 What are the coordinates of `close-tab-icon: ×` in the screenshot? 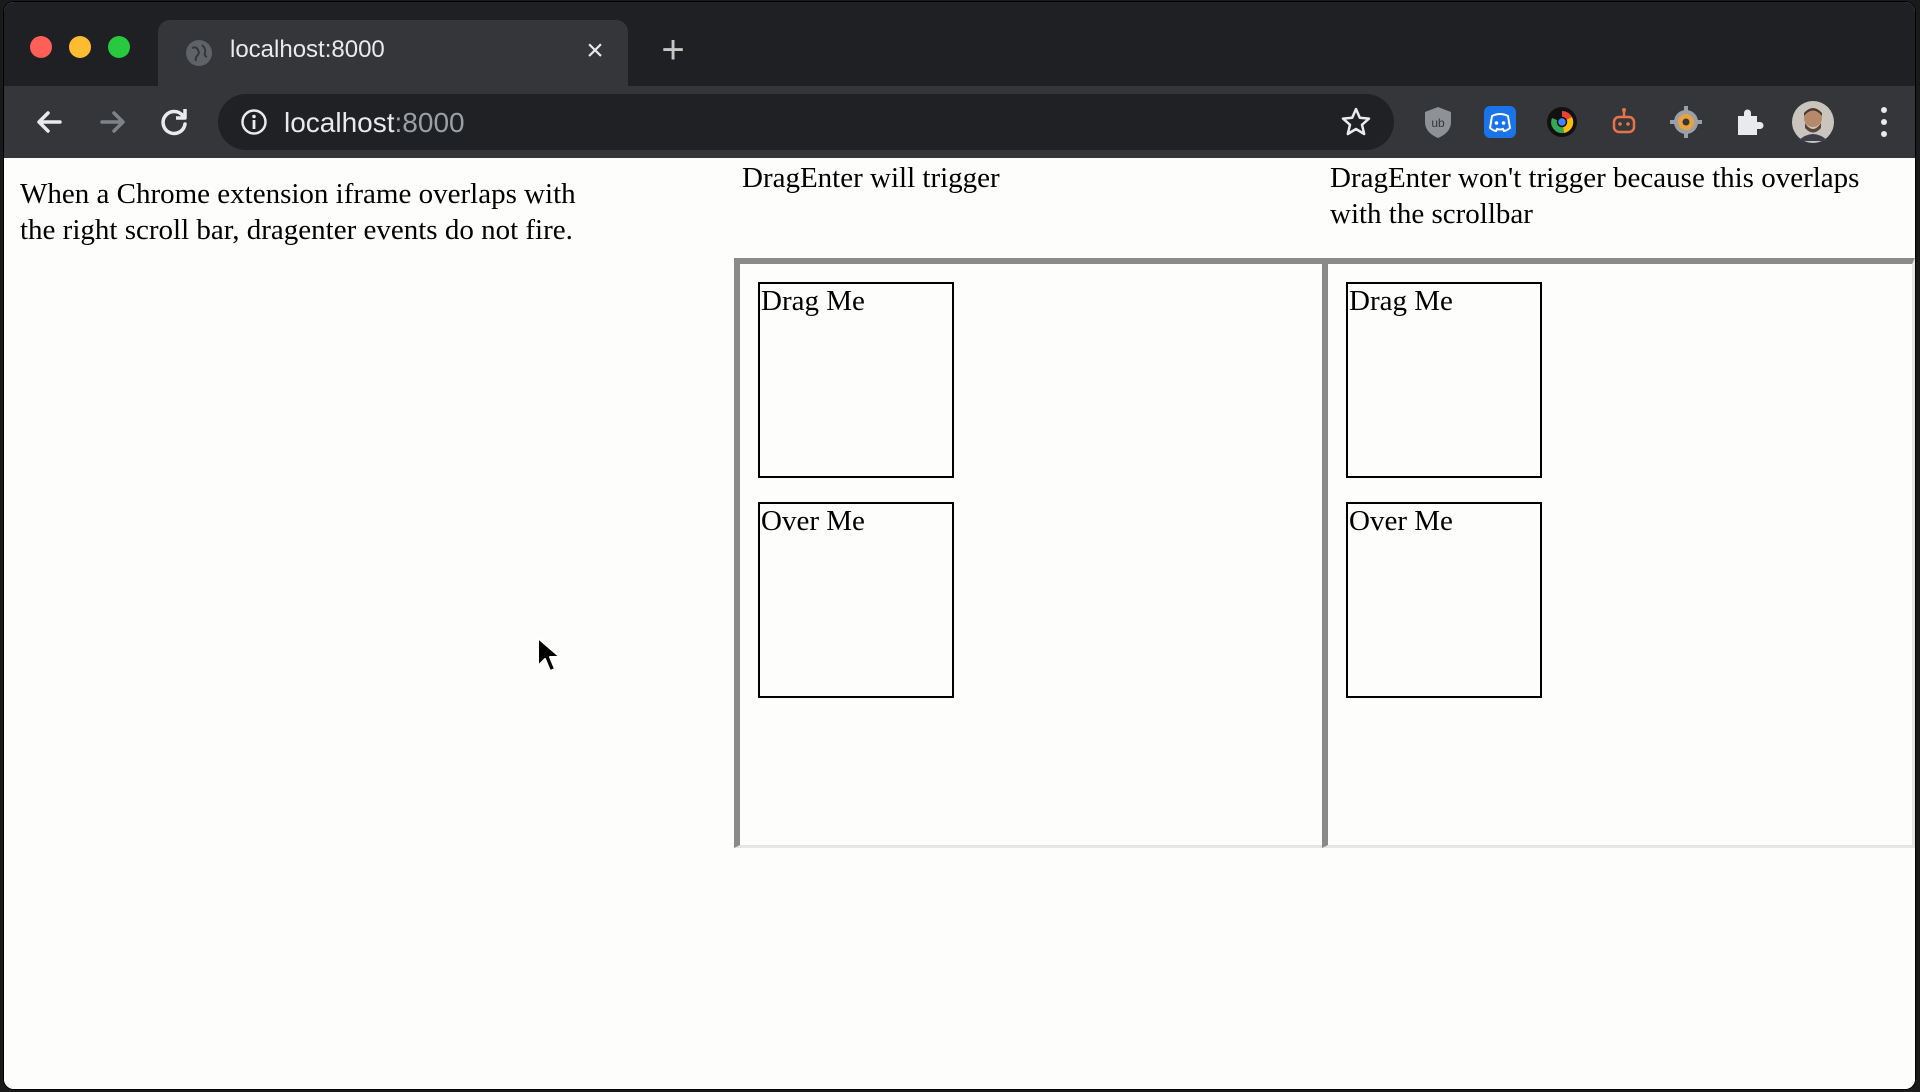 It's located at (595, 51).